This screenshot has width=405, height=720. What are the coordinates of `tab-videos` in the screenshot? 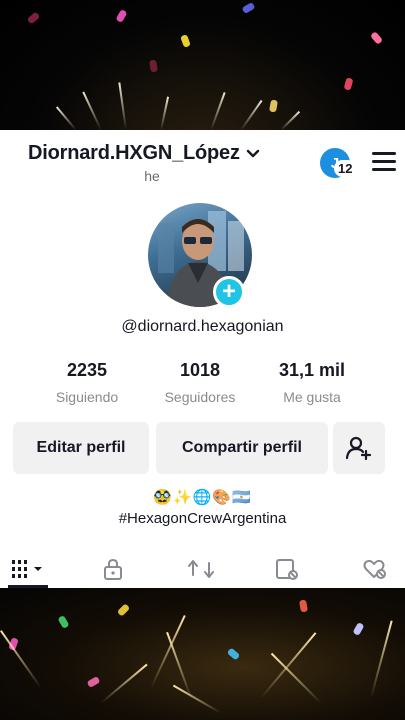 It's located at (28, 569).